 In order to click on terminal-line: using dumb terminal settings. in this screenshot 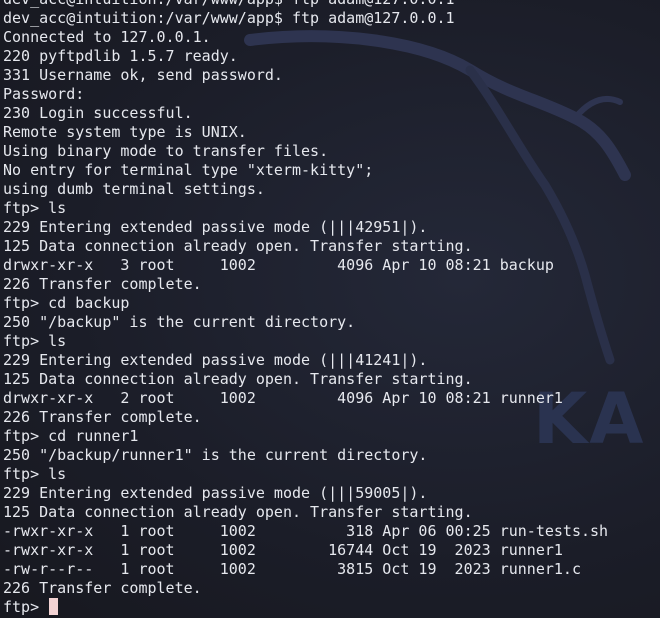, I will do `click(134, 189)`.